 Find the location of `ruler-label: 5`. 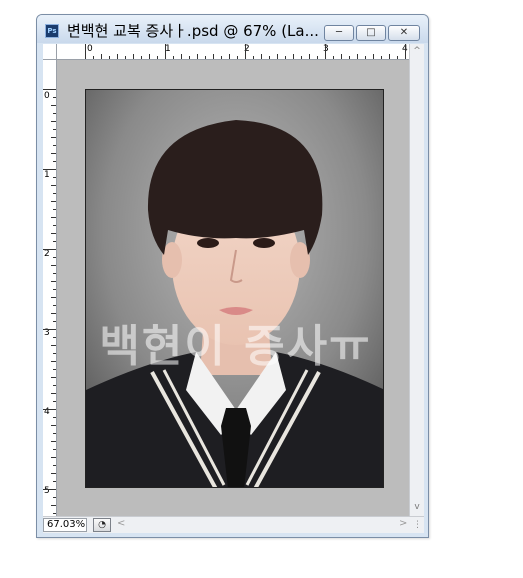

ruler-label: 5 is located at coordinates (47, 491).